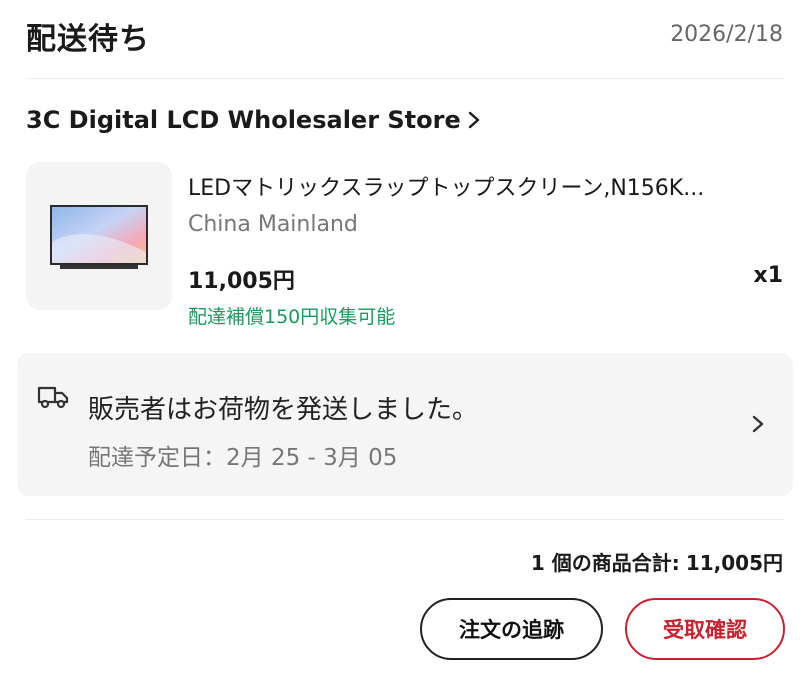  Describe the element at coordinates (243, 458) in the screenshot. I see `delivery-eta: 配達予定日：2月 25 - 3月 05` at that location.